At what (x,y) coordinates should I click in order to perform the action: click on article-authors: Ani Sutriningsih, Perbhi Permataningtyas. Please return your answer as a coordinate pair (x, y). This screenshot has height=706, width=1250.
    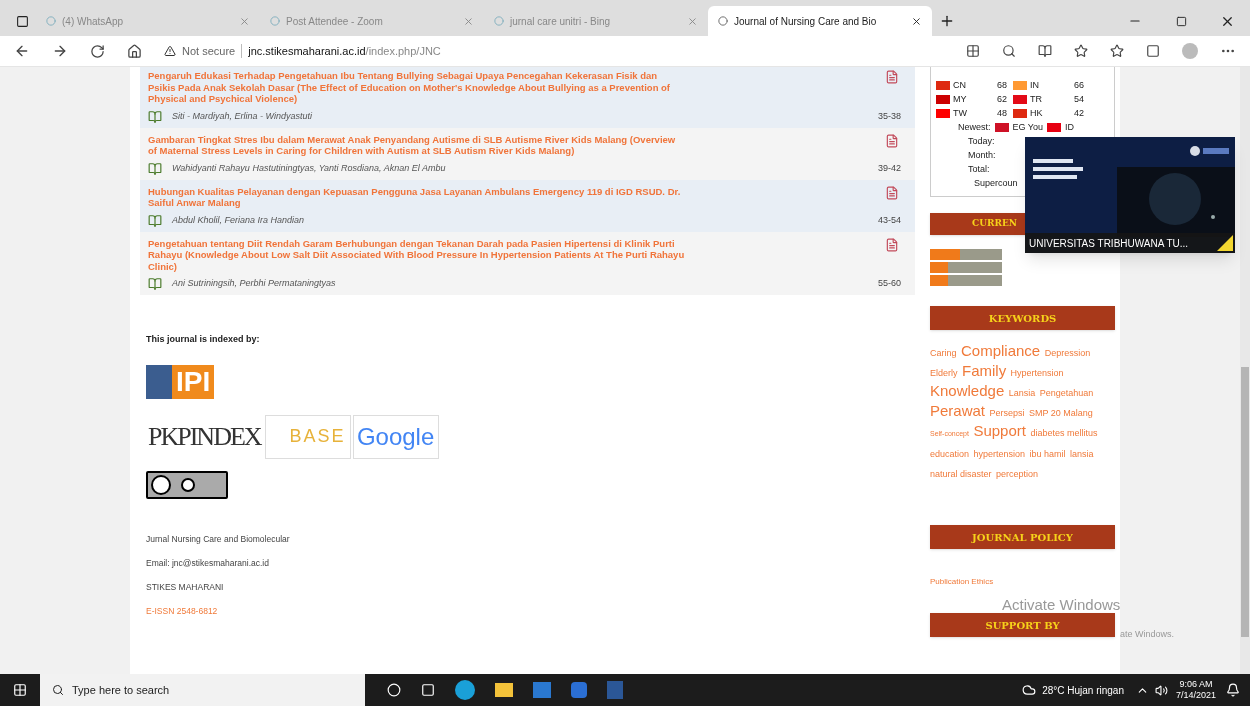
    Looking at the image, I should click on (254, 284).